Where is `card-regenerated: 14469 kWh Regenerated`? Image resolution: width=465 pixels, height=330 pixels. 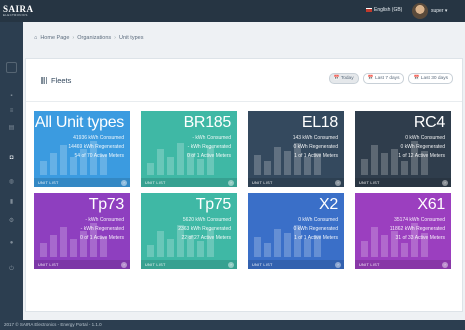
card-regenerated: 14469 kWh Regenerated is located at coordinates (96, 147).